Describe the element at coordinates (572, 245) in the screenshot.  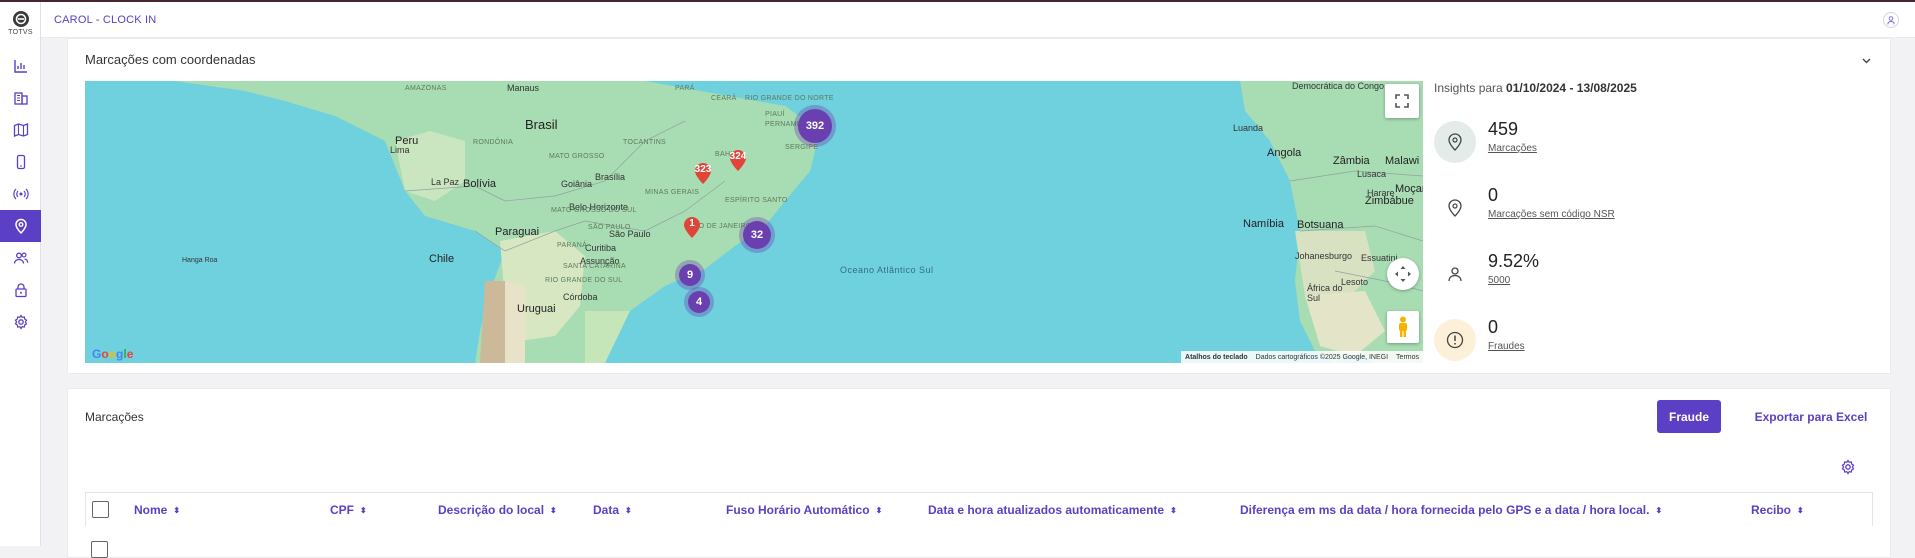
I see `map-label-parana: PARANÁ` at that location.